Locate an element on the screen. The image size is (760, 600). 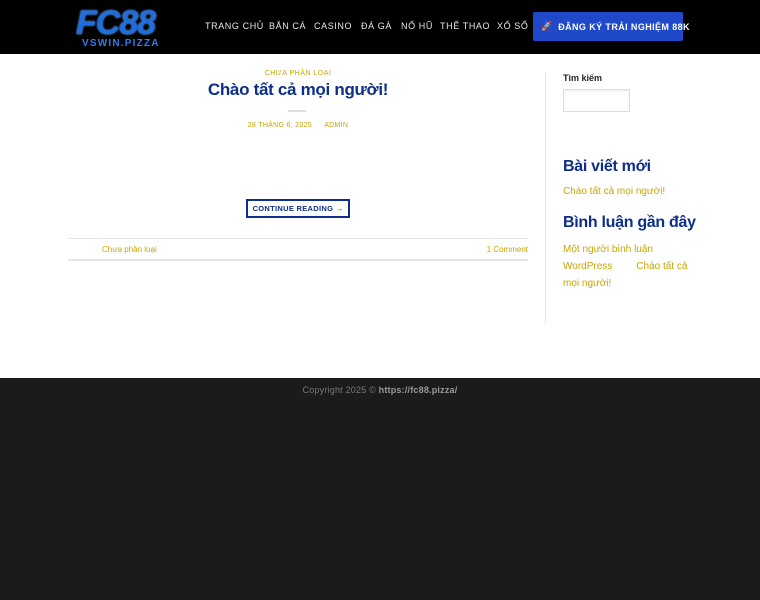
register-cta-button: 🚀 ĐĂNG KÝ TRẢI NGHIỆM 88K is located at coordinates (611, 26).